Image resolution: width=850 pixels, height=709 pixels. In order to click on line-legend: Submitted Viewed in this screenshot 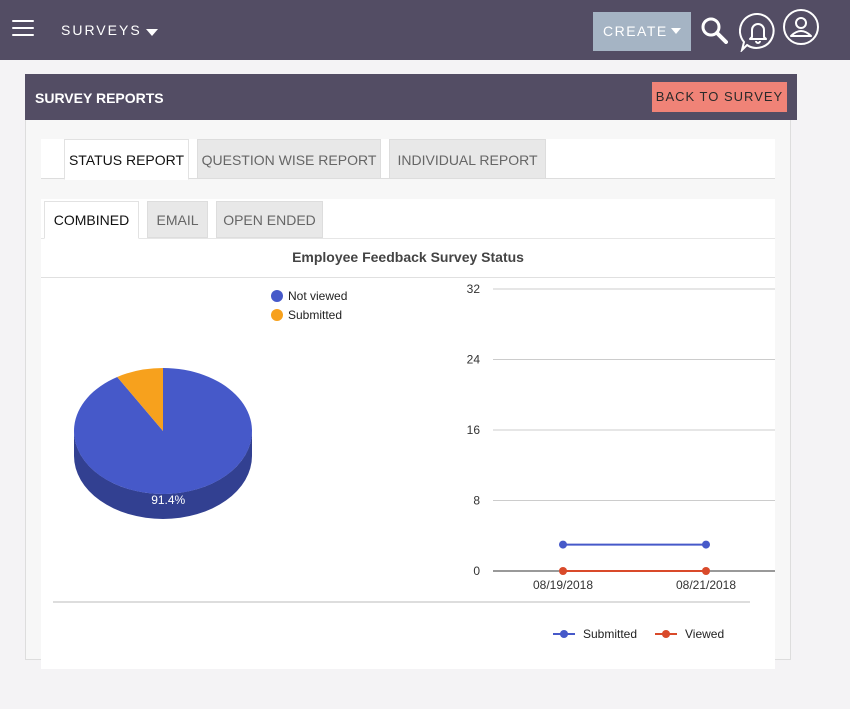, I will do `click(638, 634)`.